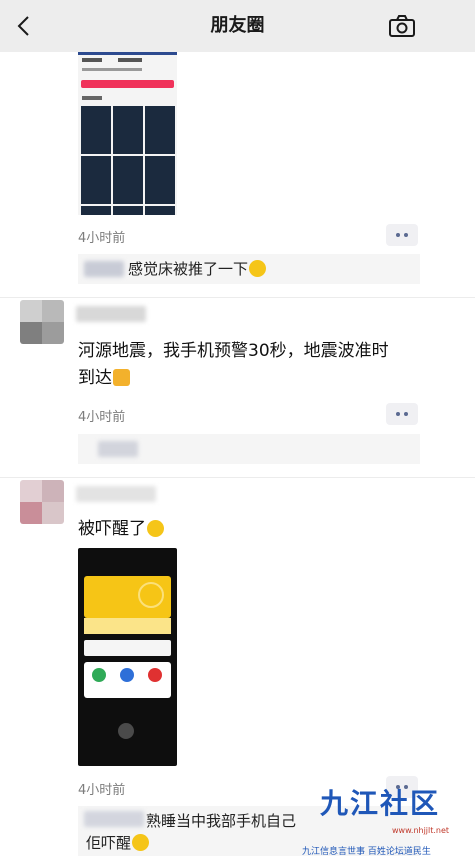 This screenshot has height=857, width=475. Describe the element at coordinates (121, 529) in the screenshot. I see `post-text: 被吓醒了` at that location.